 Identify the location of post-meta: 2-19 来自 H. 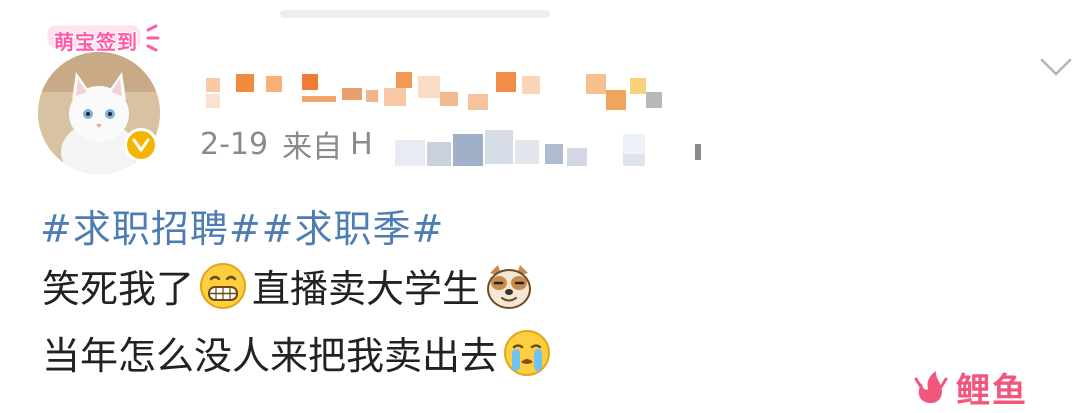
(286, 145).